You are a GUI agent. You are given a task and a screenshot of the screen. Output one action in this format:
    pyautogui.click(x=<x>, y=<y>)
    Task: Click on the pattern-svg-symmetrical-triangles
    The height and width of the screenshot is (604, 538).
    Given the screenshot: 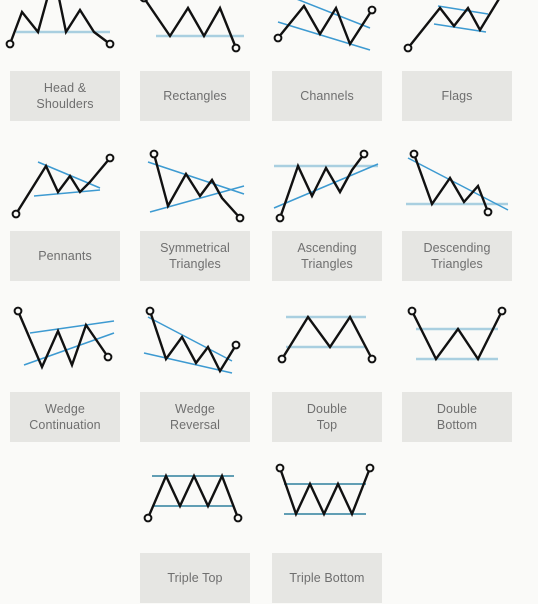 What is the action you would take?
    pyautogui.click(x=196, y=186)
    